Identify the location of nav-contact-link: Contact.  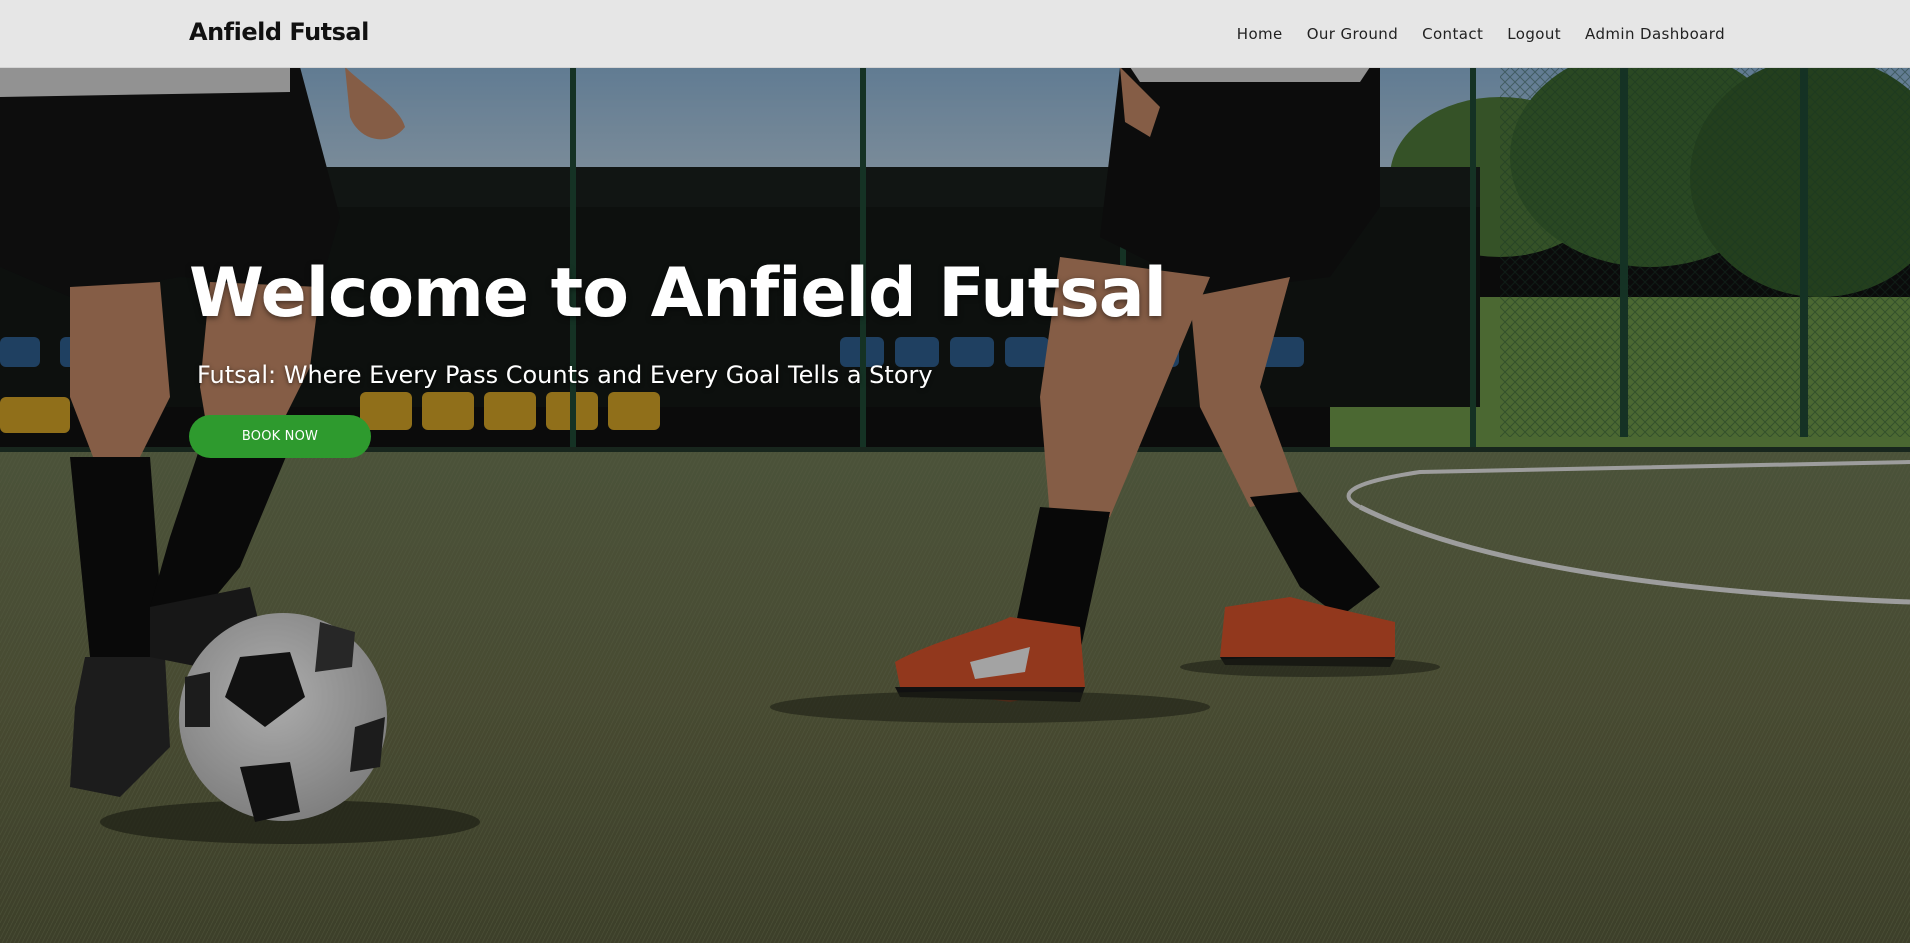
(1452, 34).